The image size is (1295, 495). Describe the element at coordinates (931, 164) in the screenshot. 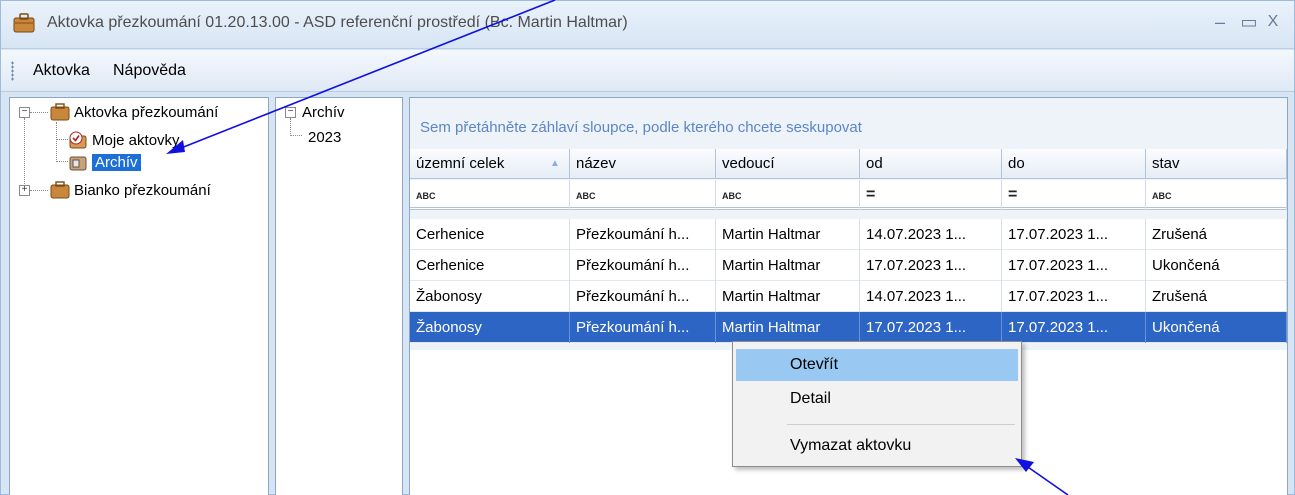

I see `column-header-od: od` at that location.